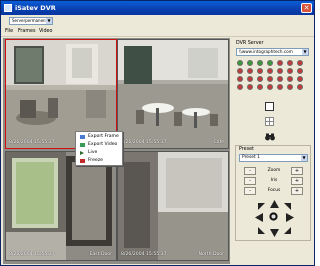  Describe the element at coordinates (157, 8) in the screenshot. I see `title-bar: iSatev DVR ✕` at that location.